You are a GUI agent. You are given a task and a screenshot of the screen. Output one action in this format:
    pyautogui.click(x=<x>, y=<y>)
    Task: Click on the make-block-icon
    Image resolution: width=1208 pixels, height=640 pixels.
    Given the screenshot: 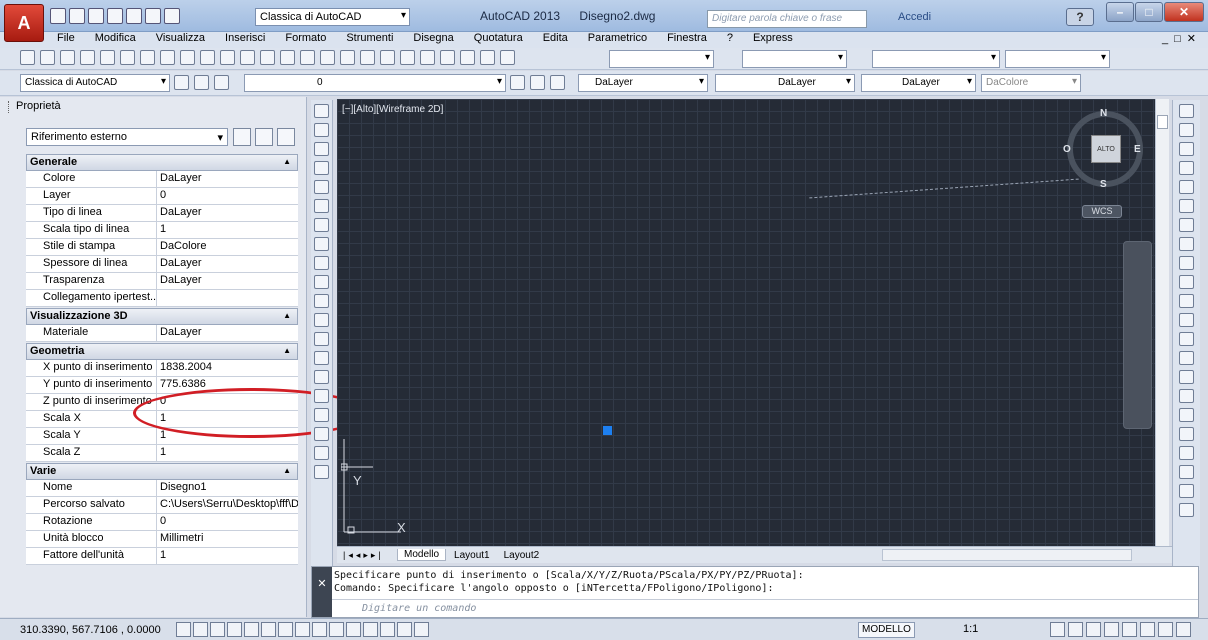 What is the action you would take?
    pyautogui.click(x=321, y=339)
    